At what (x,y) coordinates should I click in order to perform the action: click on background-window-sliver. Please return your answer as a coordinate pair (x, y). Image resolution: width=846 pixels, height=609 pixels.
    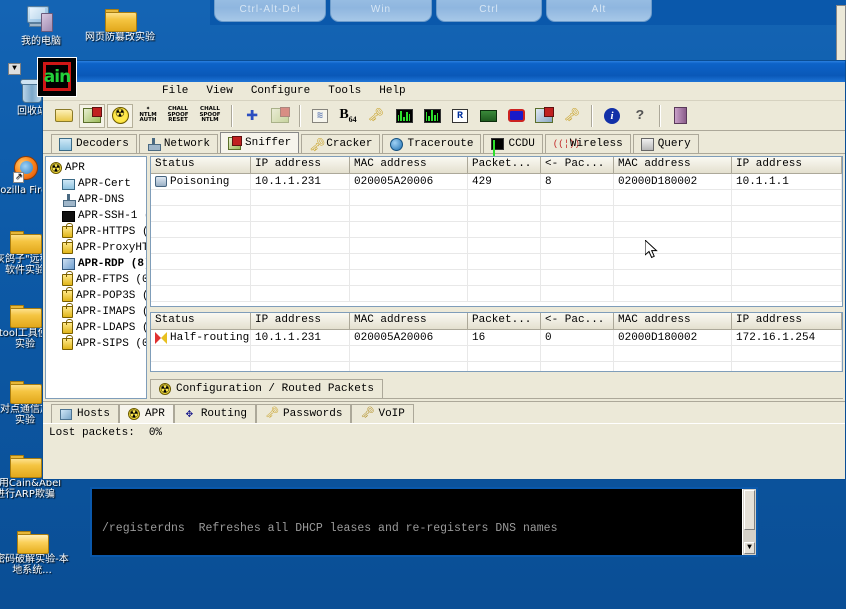
    Looking at the image, I should click on (841, 35).